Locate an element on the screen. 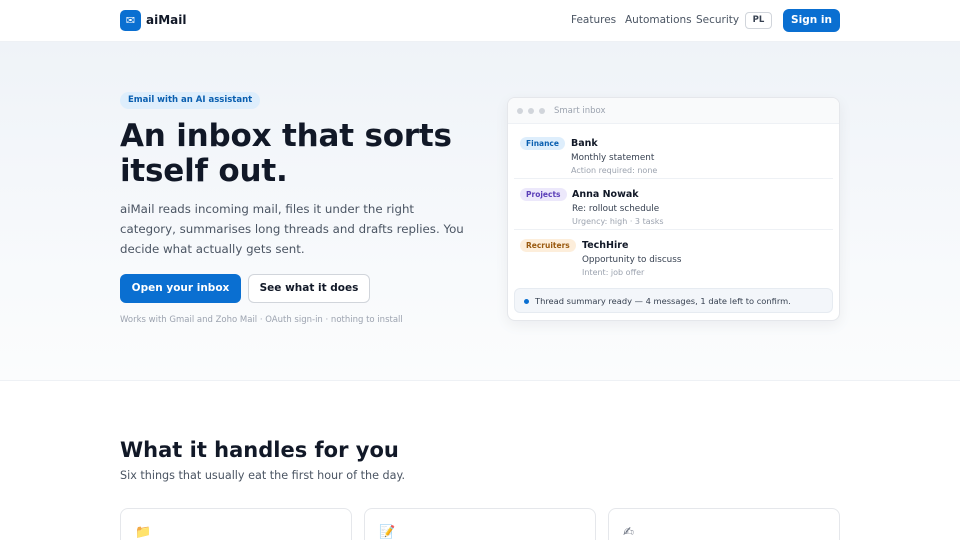 This screenshot has height=540, width=960. features-title: What it handles for you is located at coordinates (259, 450).